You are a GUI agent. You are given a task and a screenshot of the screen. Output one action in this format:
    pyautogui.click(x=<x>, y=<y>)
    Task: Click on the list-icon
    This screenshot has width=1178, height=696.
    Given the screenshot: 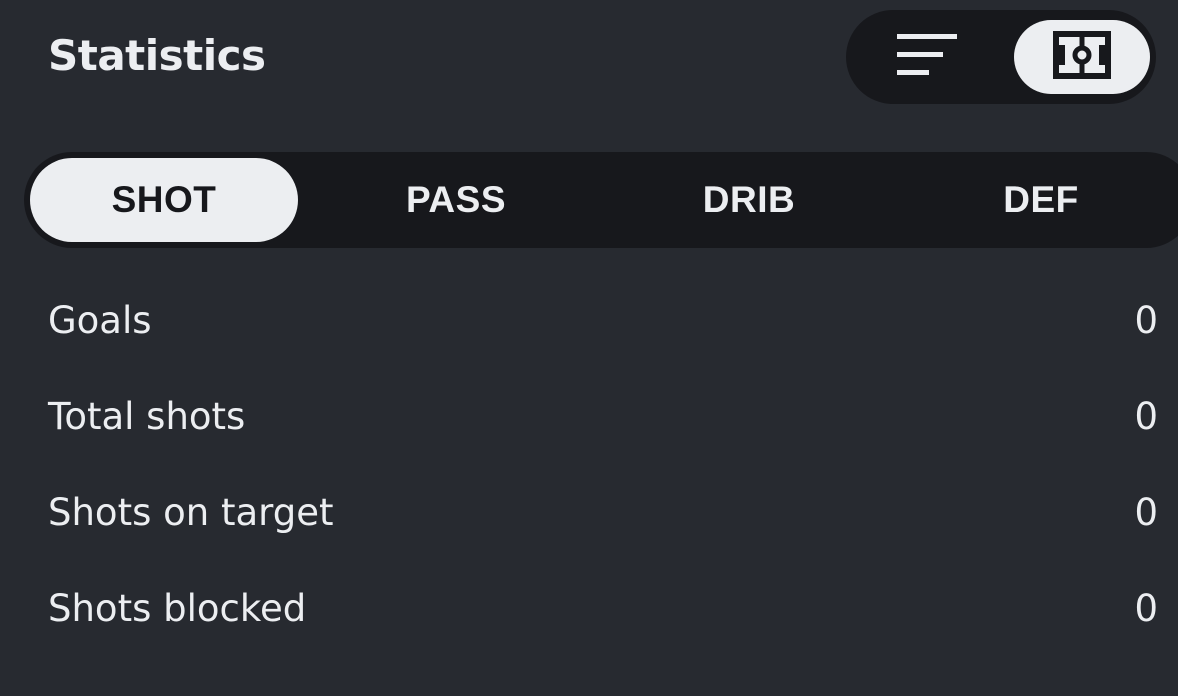 What is the action you would take?
    pyautogui.click(x=928, y=57)
    